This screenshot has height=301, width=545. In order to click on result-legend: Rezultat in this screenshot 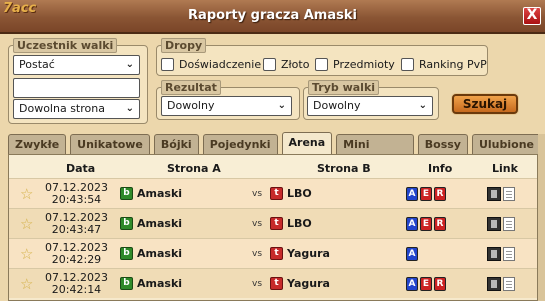, I will do `click(191, 87)`.